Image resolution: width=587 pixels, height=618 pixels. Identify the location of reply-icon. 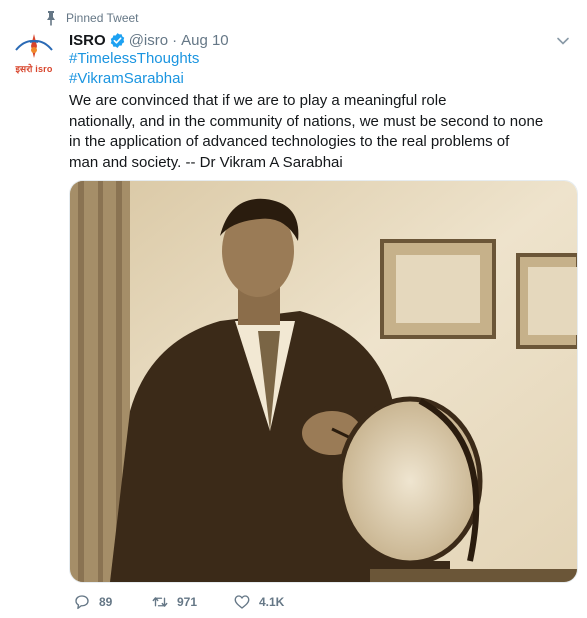
(82, 602).